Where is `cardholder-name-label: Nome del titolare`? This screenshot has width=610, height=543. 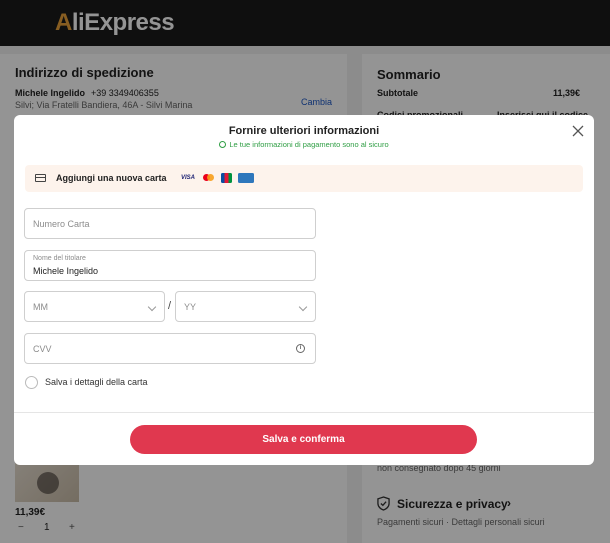 cardholder-name-label: Nome del titolare is located at coordinates (59, 258).